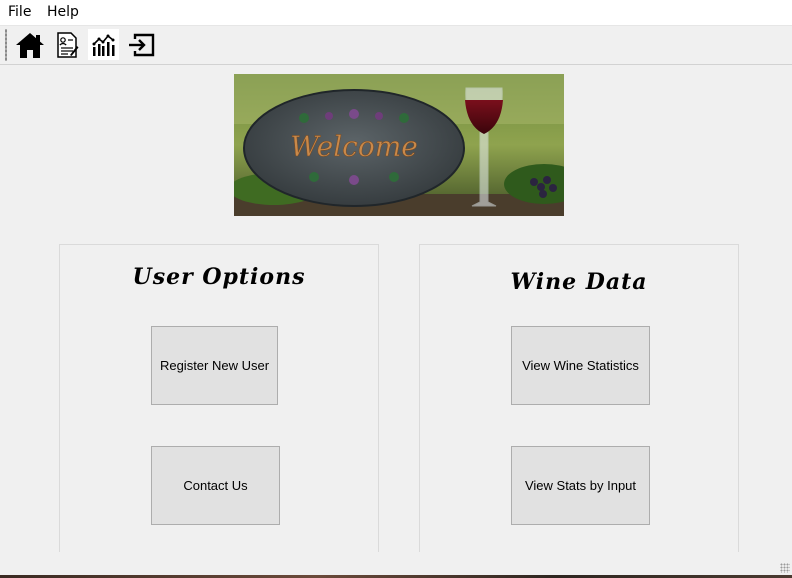 The image size is (792, 578). I want to click on register-form-icon, so click(67, 44).